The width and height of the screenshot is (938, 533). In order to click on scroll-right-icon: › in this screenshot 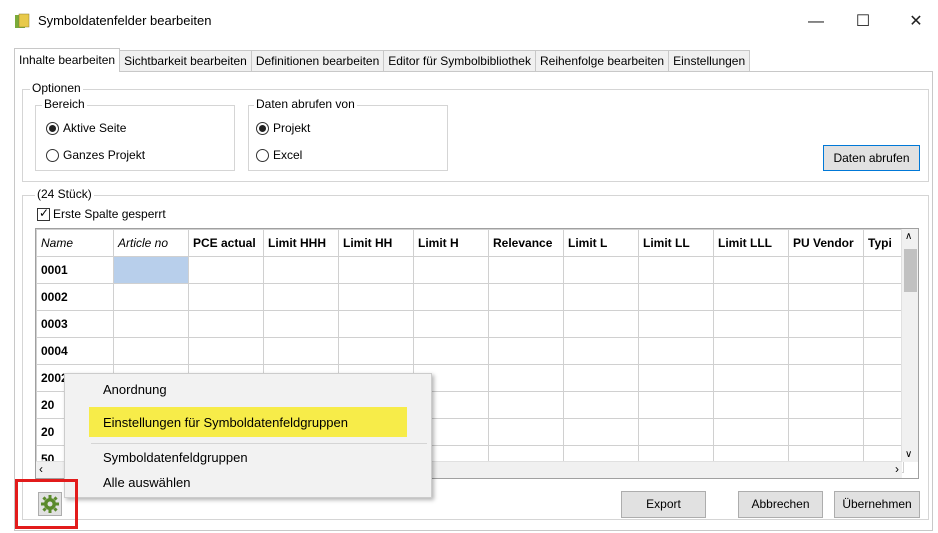, I will do `click(897, 469)`.